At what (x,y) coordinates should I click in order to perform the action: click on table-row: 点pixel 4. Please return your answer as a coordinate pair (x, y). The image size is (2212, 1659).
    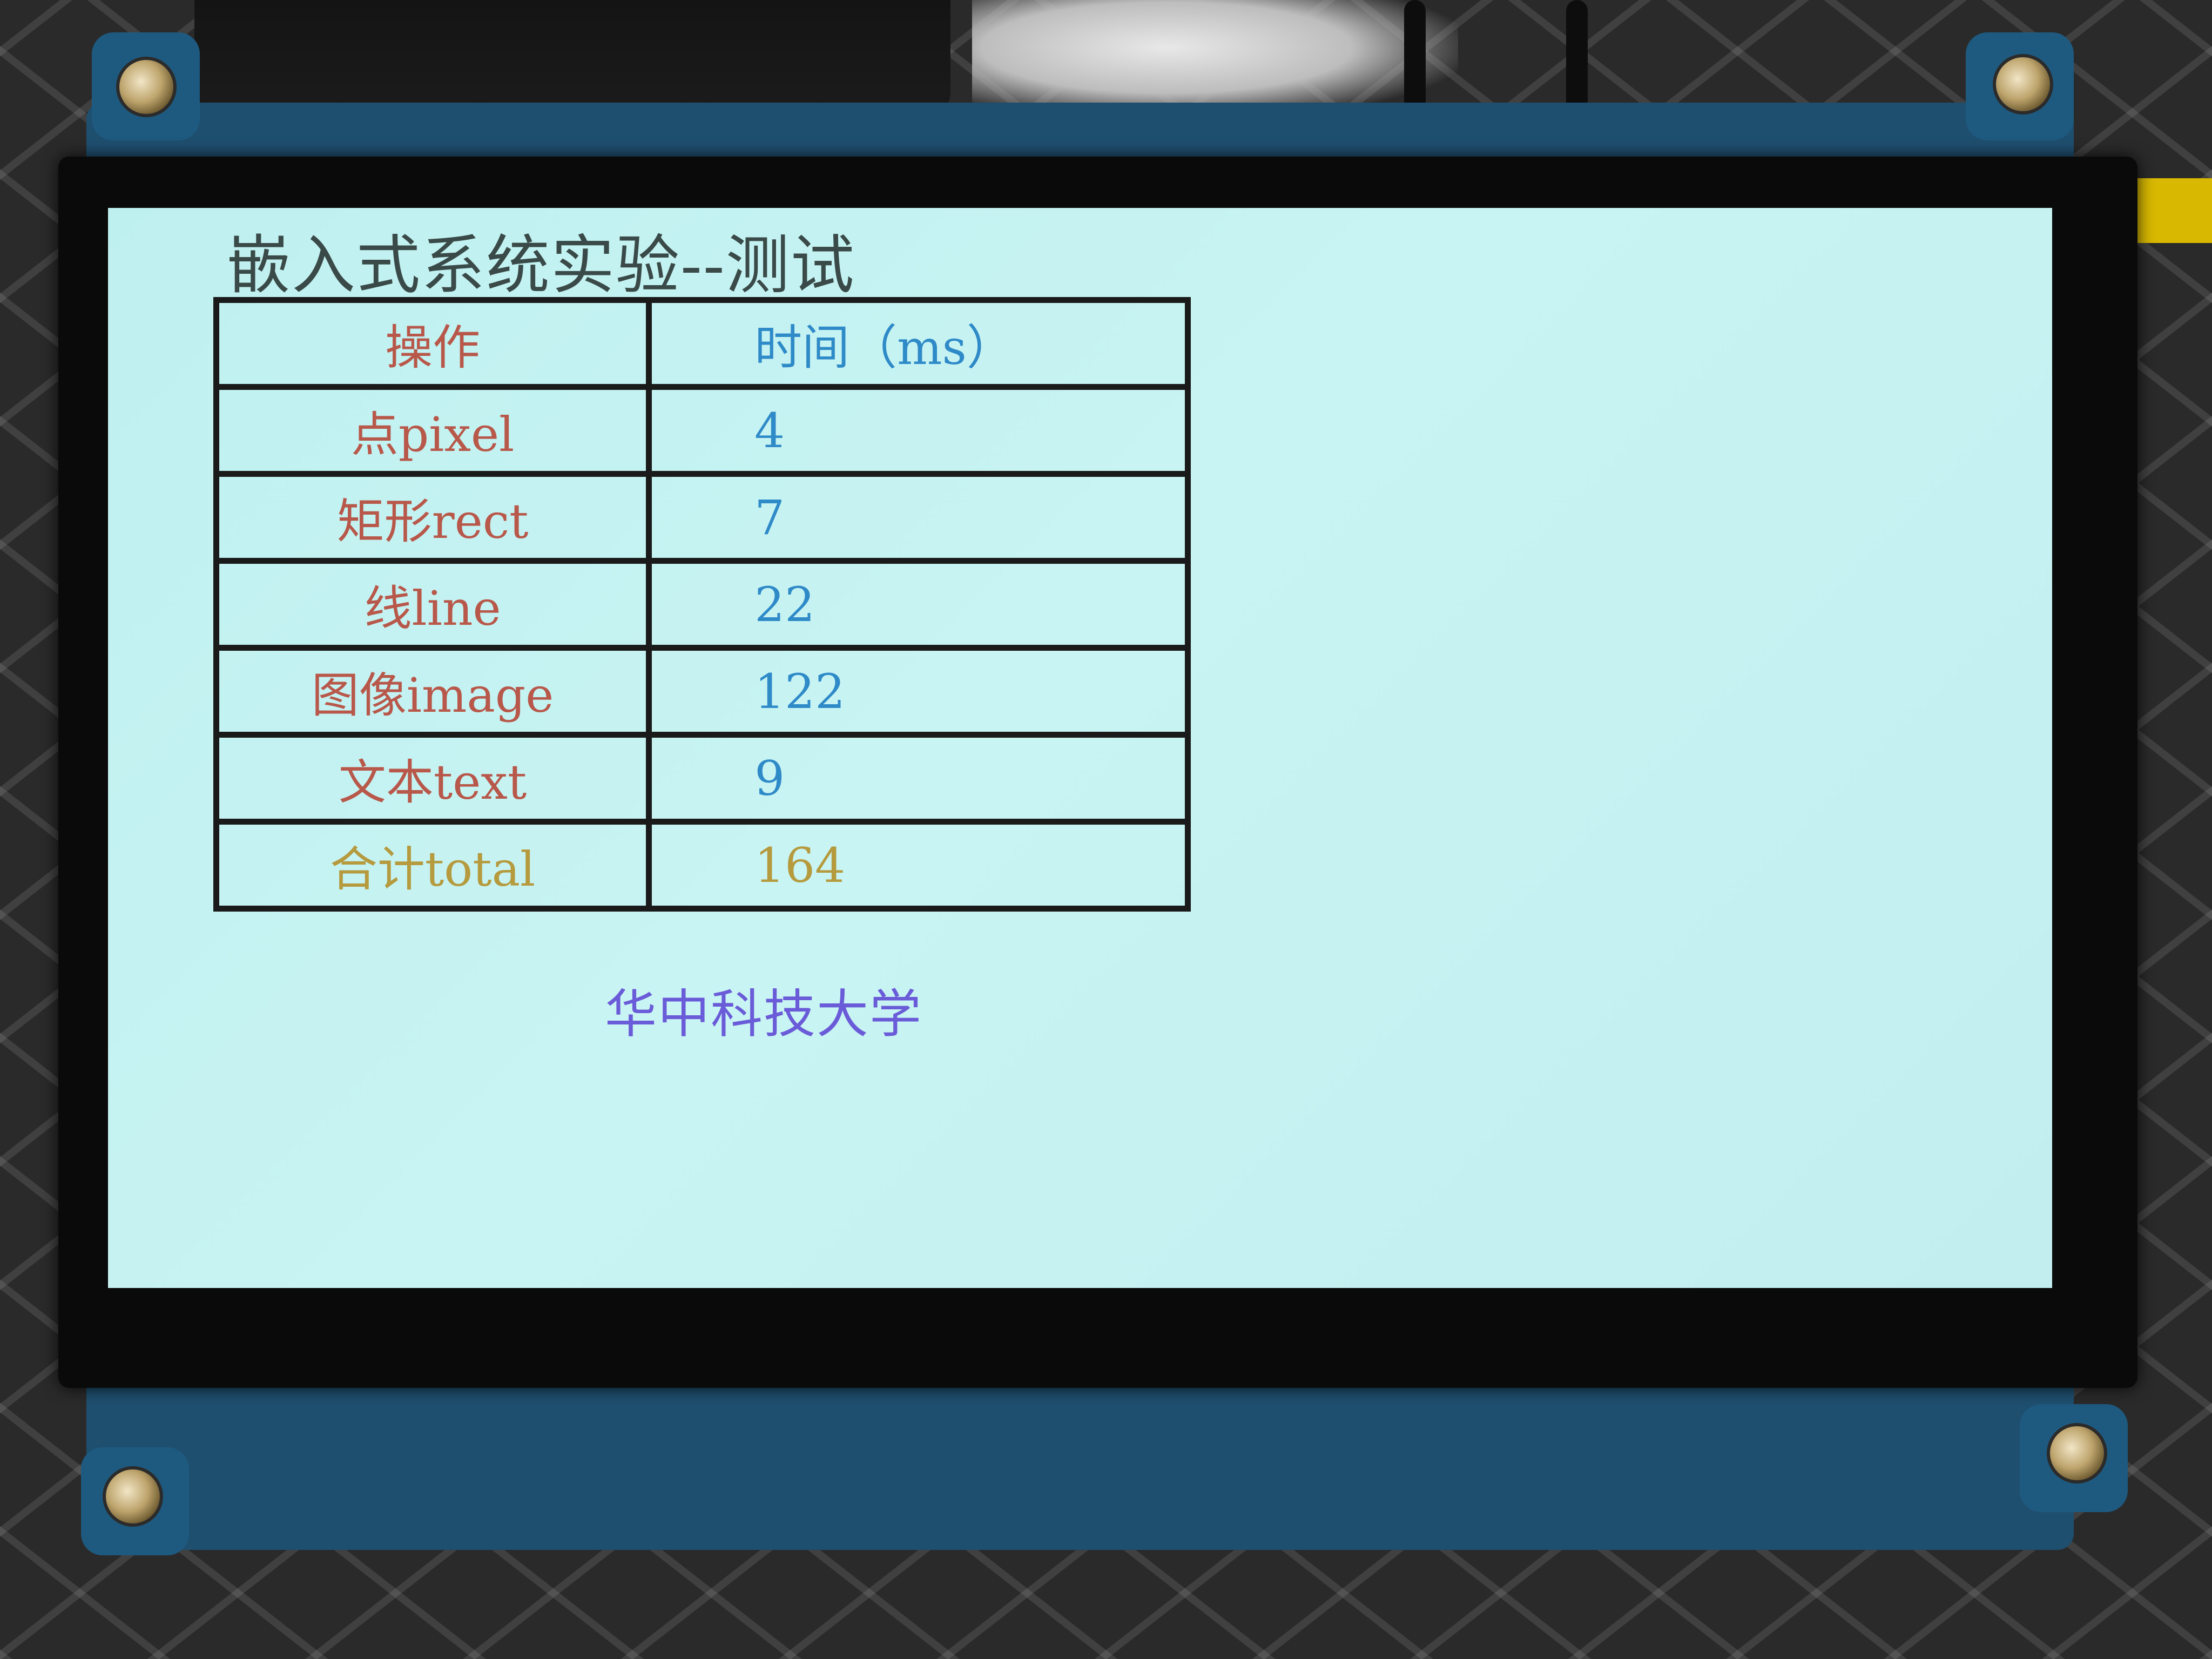
    Looking at the image, I should click on (702, 430).